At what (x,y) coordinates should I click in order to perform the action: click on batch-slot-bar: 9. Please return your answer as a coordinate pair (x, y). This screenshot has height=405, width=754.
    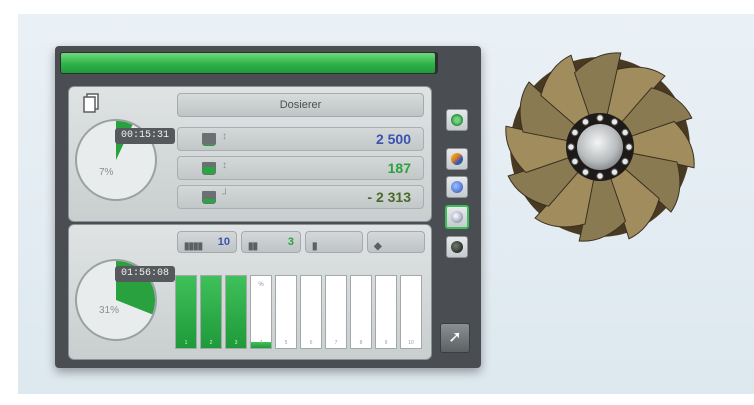
    Looking at the image, I should click on (386, 312).